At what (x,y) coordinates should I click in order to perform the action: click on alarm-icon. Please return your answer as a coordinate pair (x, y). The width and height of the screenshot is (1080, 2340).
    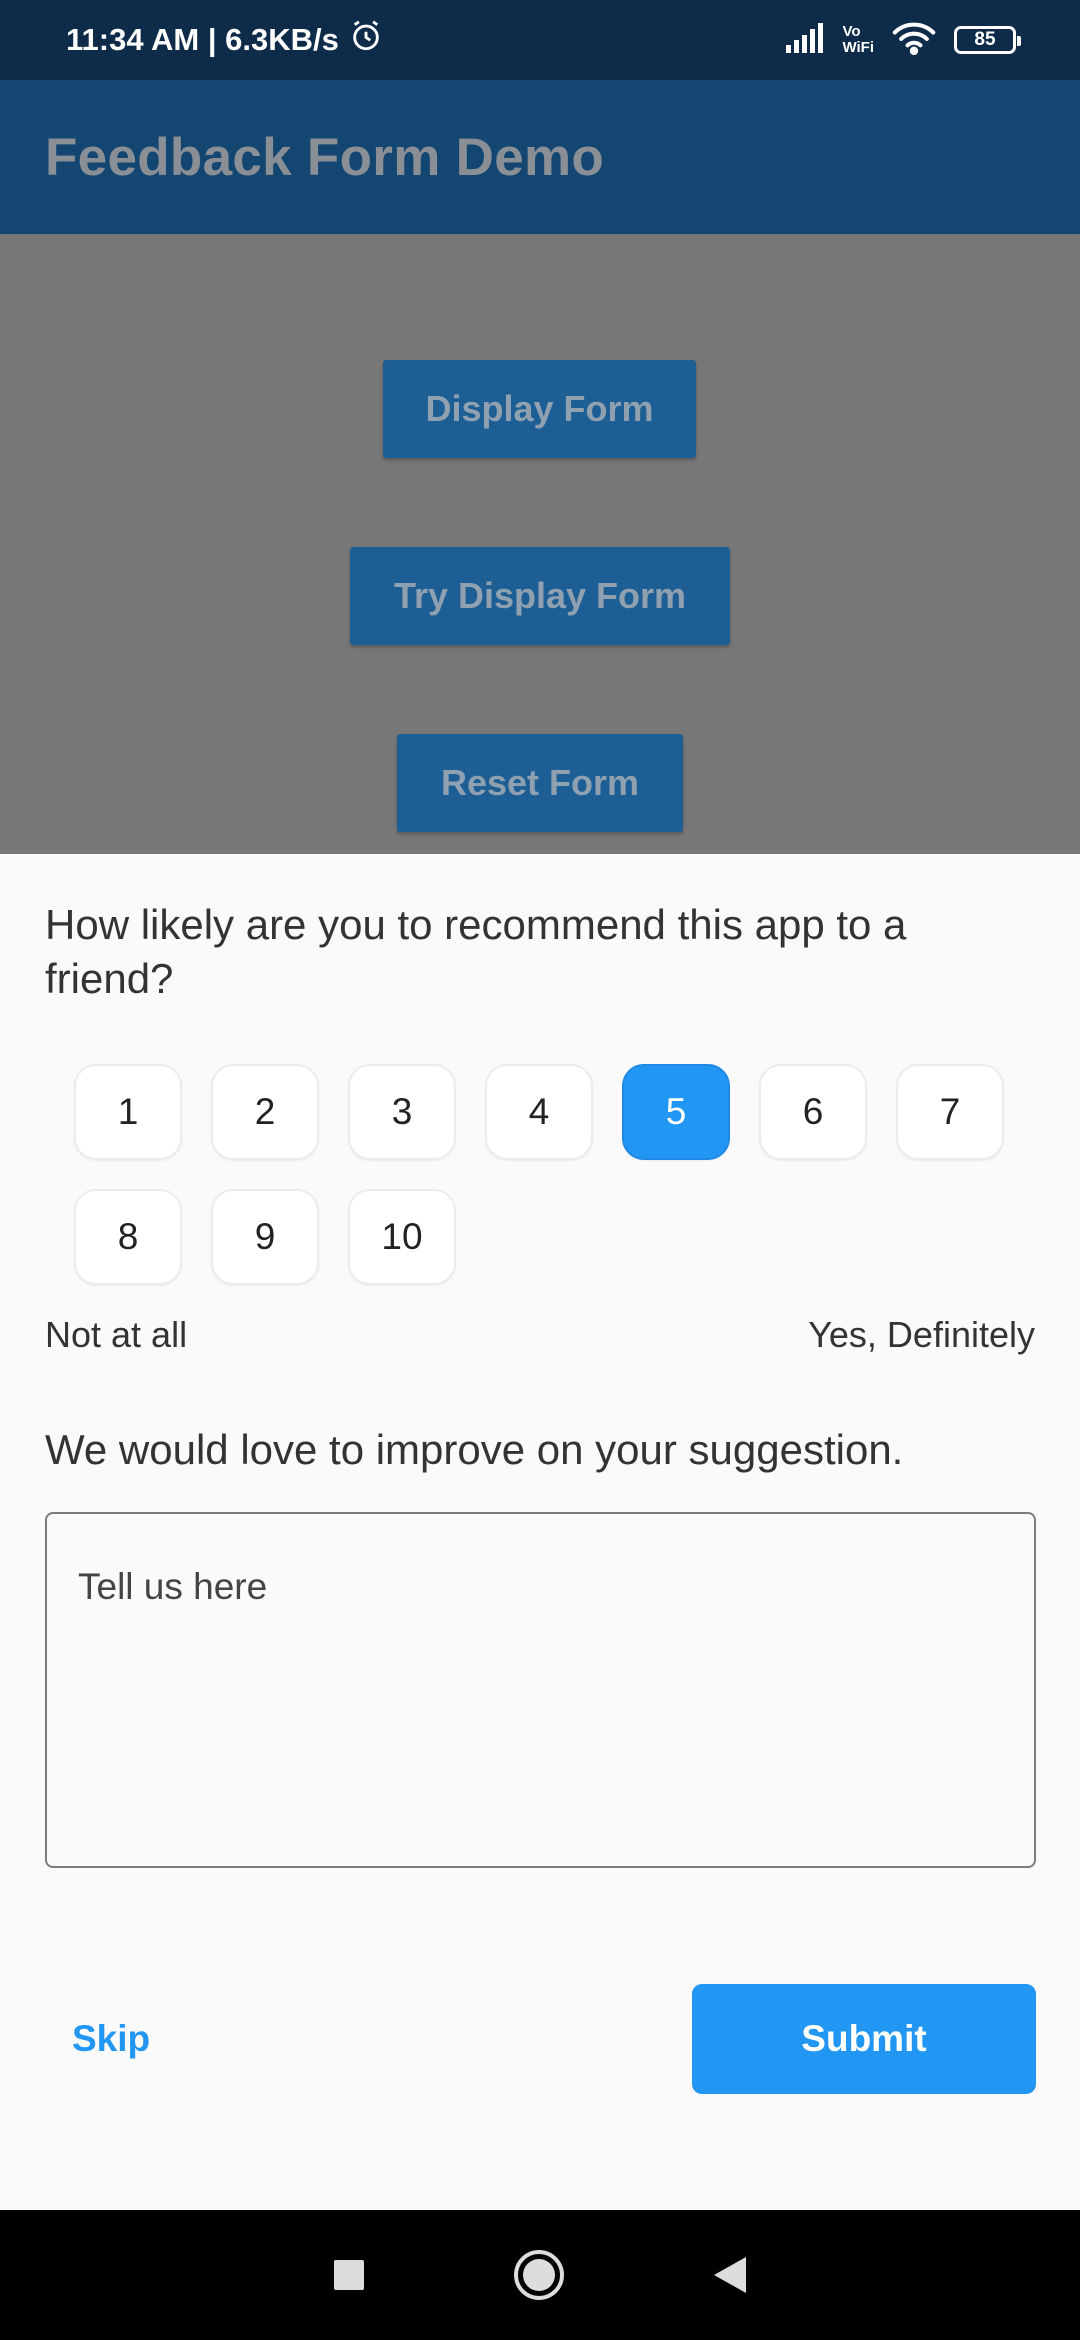
    Looking at the image, I should click on (366, 40).